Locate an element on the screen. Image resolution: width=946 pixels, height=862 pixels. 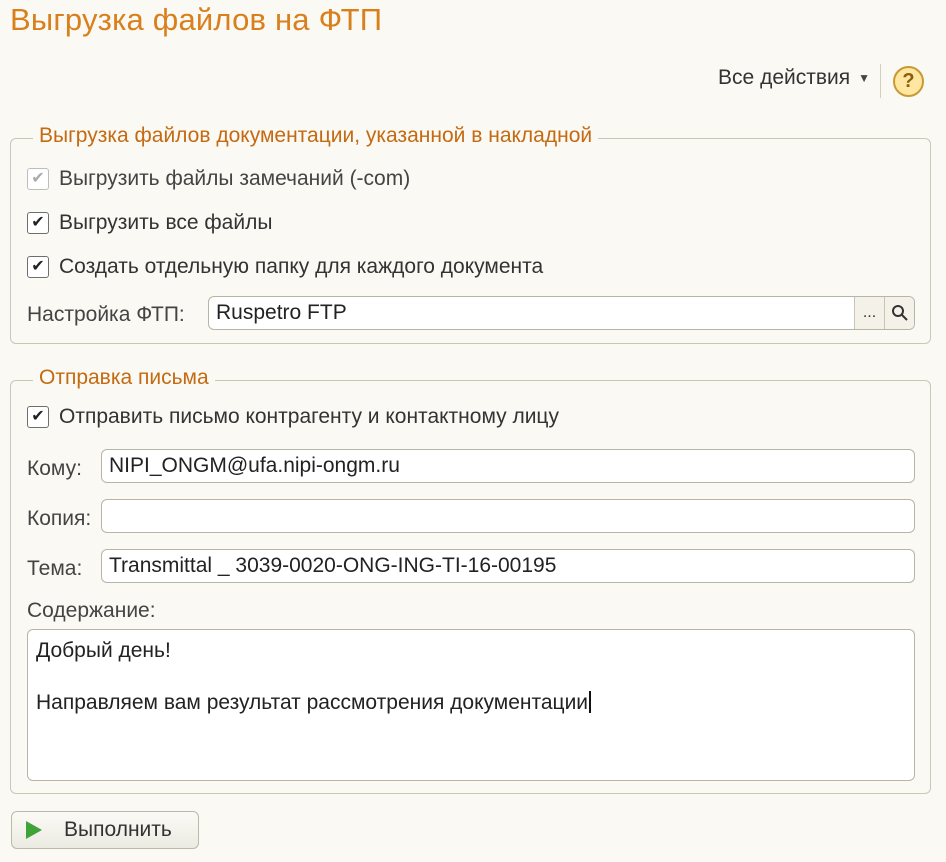
cc-label: Копия: is located at coordinates (59, 518).